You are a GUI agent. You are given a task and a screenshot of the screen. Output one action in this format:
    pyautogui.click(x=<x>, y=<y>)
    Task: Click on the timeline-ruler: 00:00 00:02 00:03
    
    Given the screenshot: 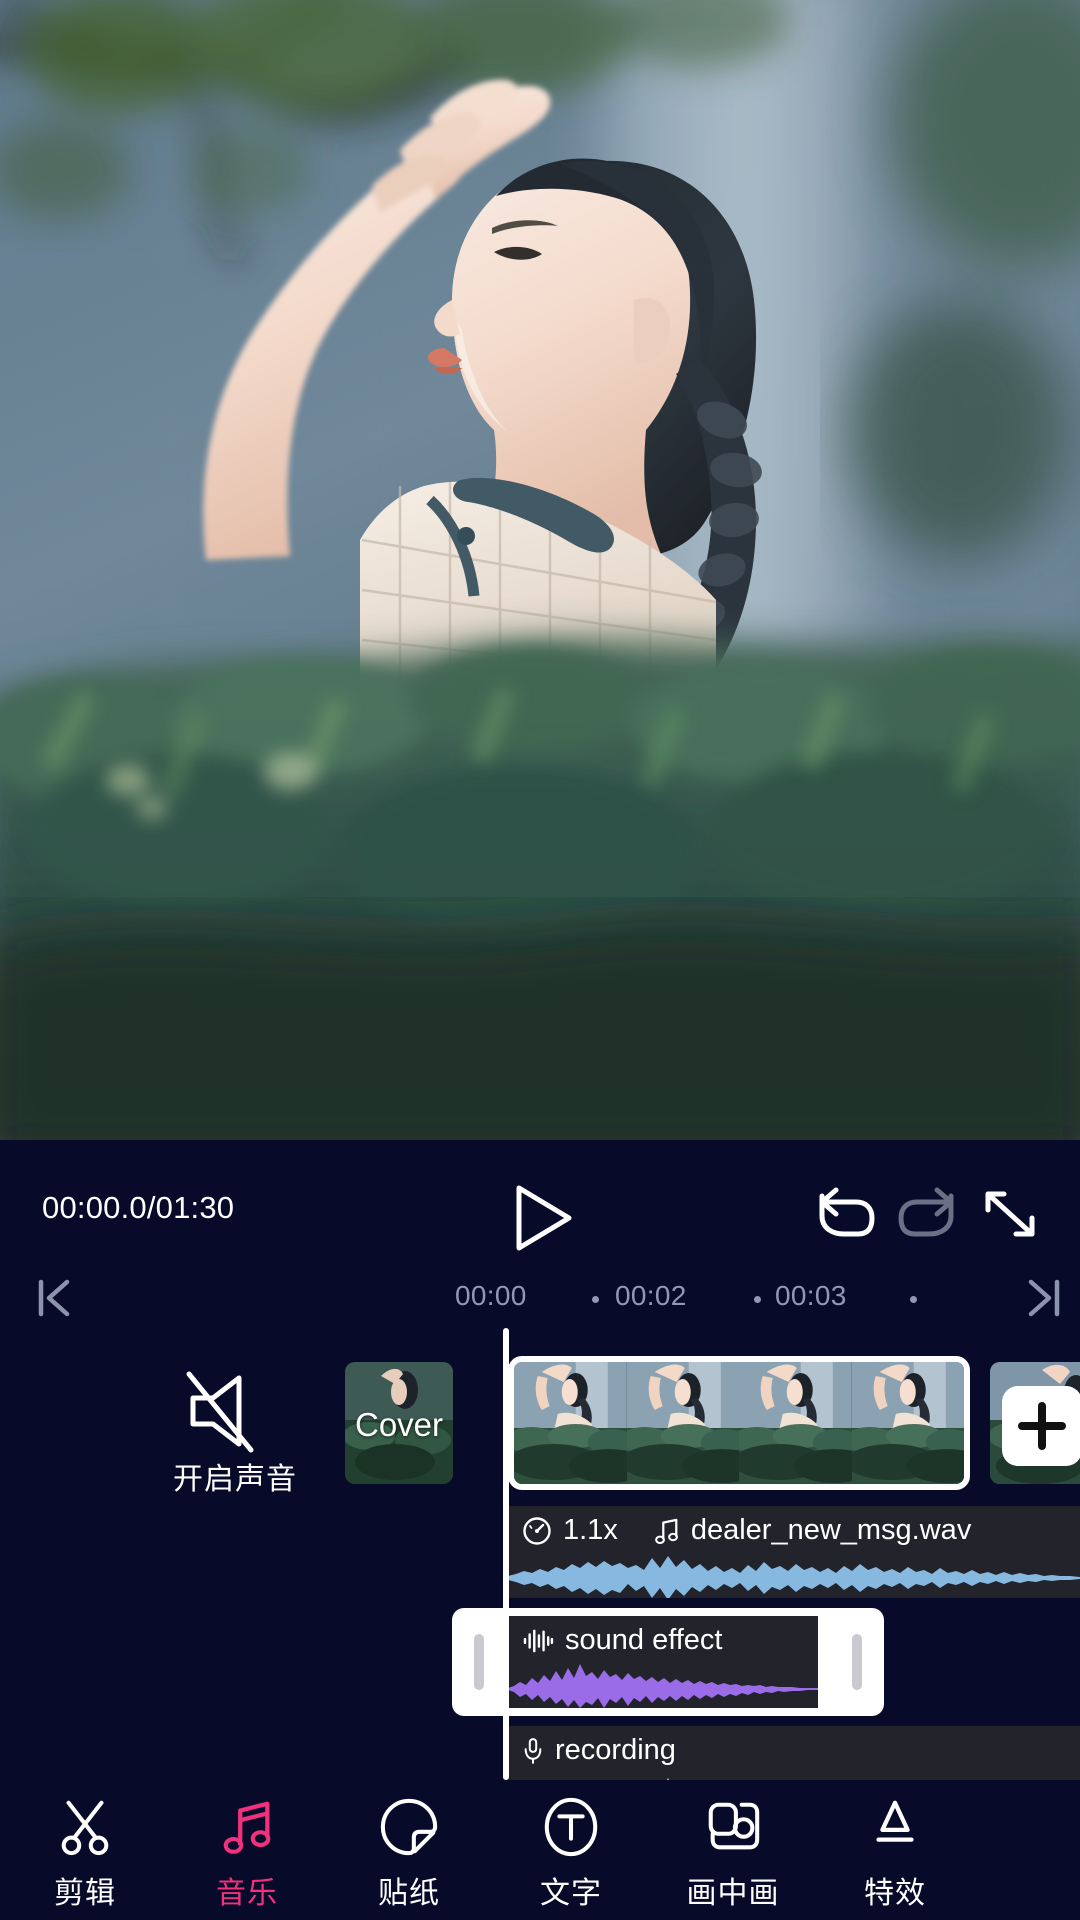 What is the action you would take?
    pyautogui.click(x=540, y=1296)
    